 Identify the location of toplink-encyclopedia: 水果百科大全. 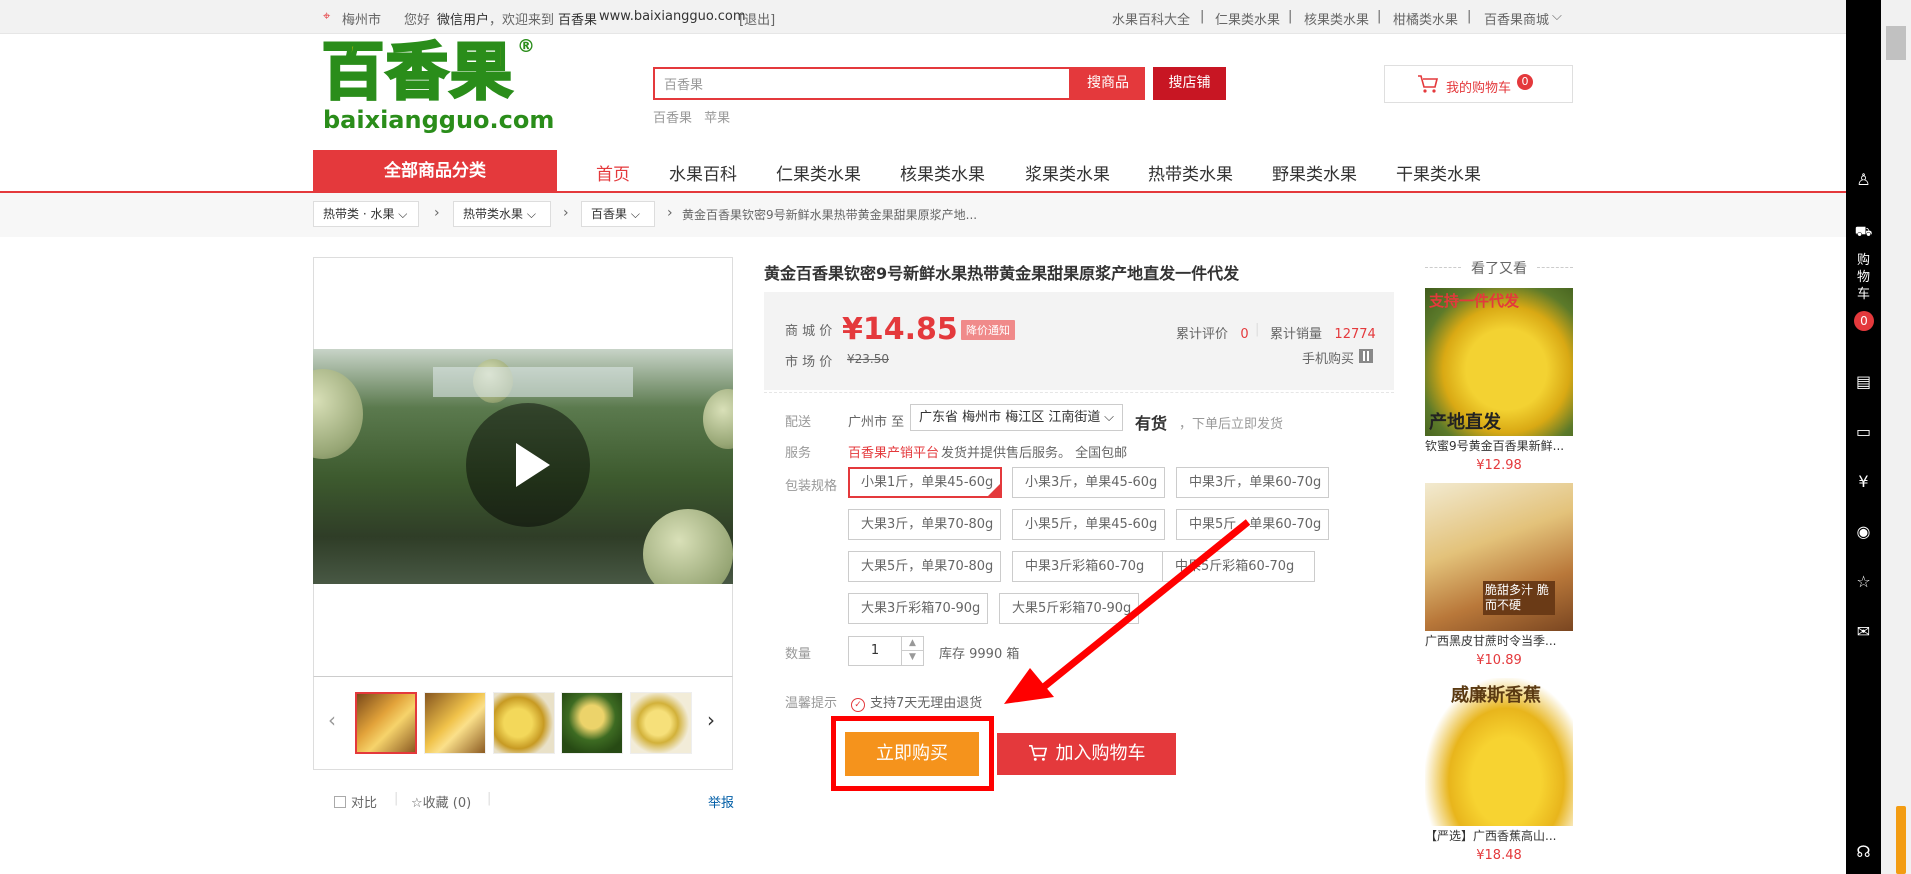
(1151, 18).